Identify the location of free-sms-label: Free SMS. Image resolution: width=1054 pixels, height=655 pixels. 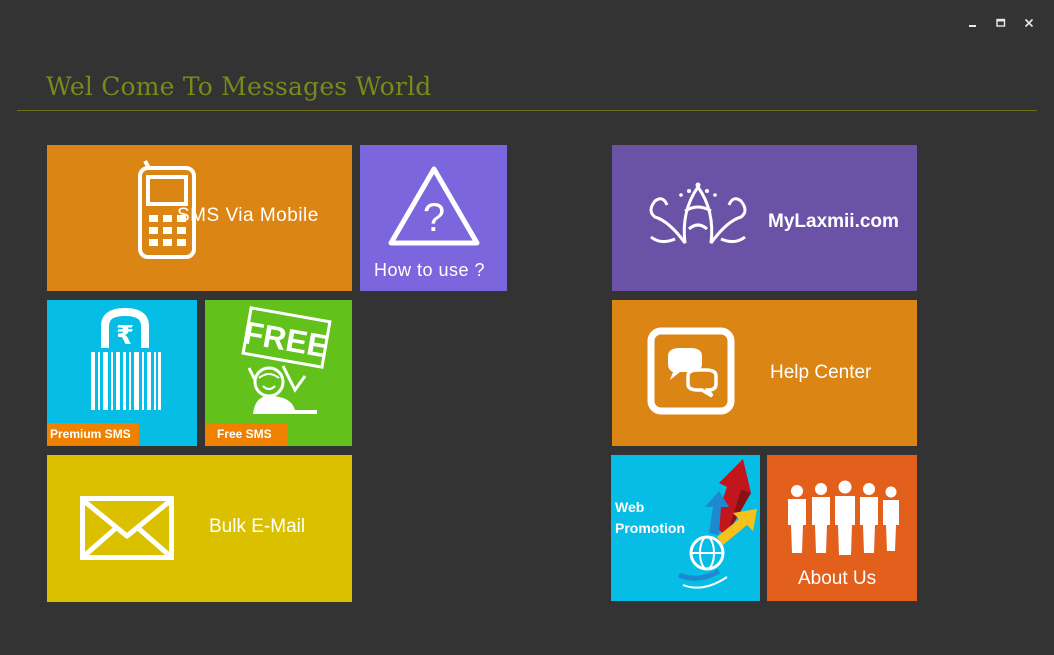
(246, 434).